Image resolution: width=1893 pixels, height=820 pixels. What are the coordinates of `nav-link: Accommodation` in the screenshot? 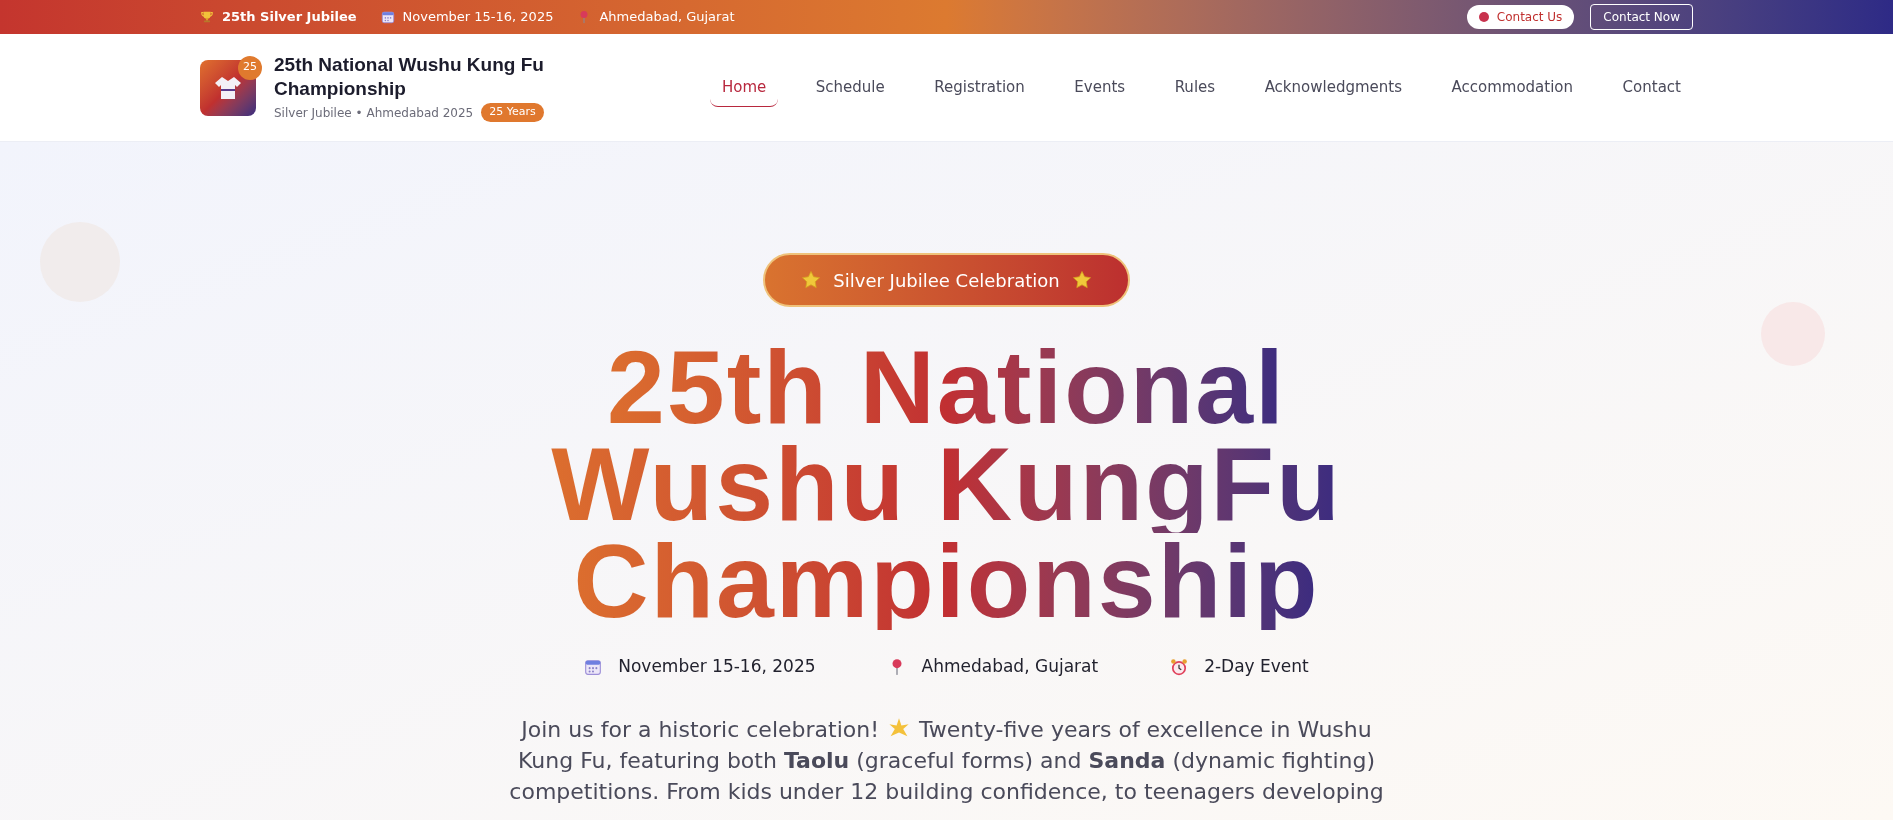 It's located at (1512, 87).